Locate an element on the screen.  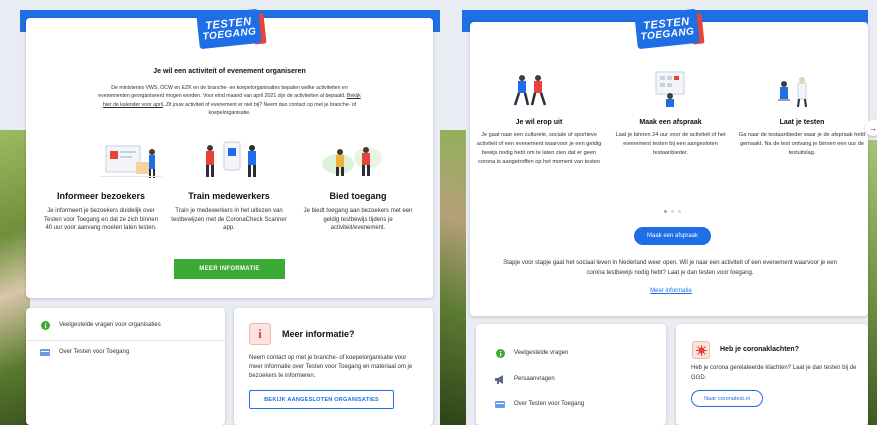
naar-coronatest-button: Naar coronatest.nl is located at coordinates (727, 398).